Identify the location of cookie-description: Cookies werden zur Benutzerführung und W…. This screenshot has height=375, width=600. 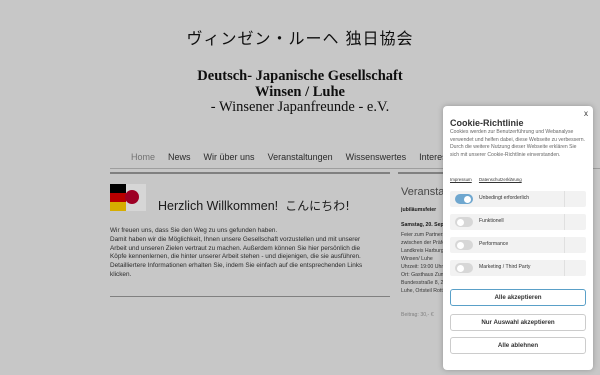
(517, 143).